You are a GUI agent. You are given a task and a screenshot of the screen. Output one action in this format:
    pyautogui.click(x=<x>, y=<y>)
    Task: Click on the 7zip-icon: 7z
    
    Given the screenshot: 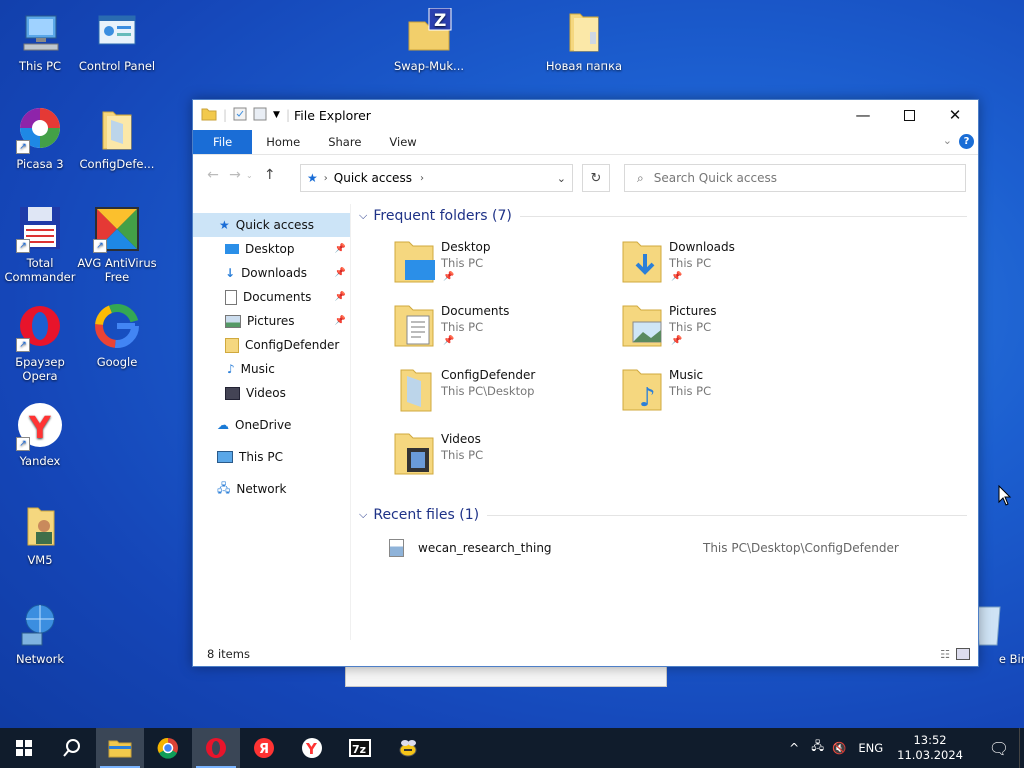 What is the action you would take?
    pyautogui.click(x=360, y=748)
    